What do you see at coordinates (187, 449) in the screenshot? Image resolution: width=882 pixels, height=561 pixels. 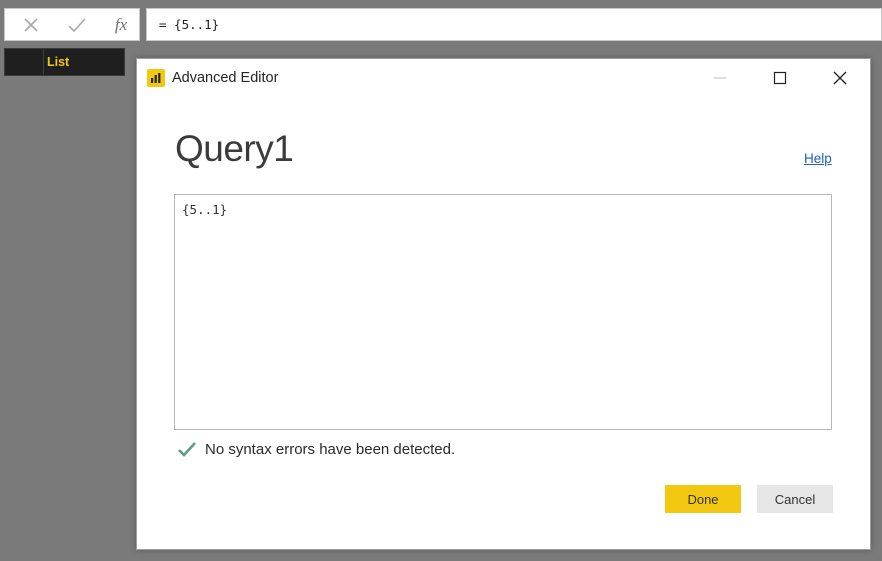 I see `success-check-icon` at bounding box center [187, 449].